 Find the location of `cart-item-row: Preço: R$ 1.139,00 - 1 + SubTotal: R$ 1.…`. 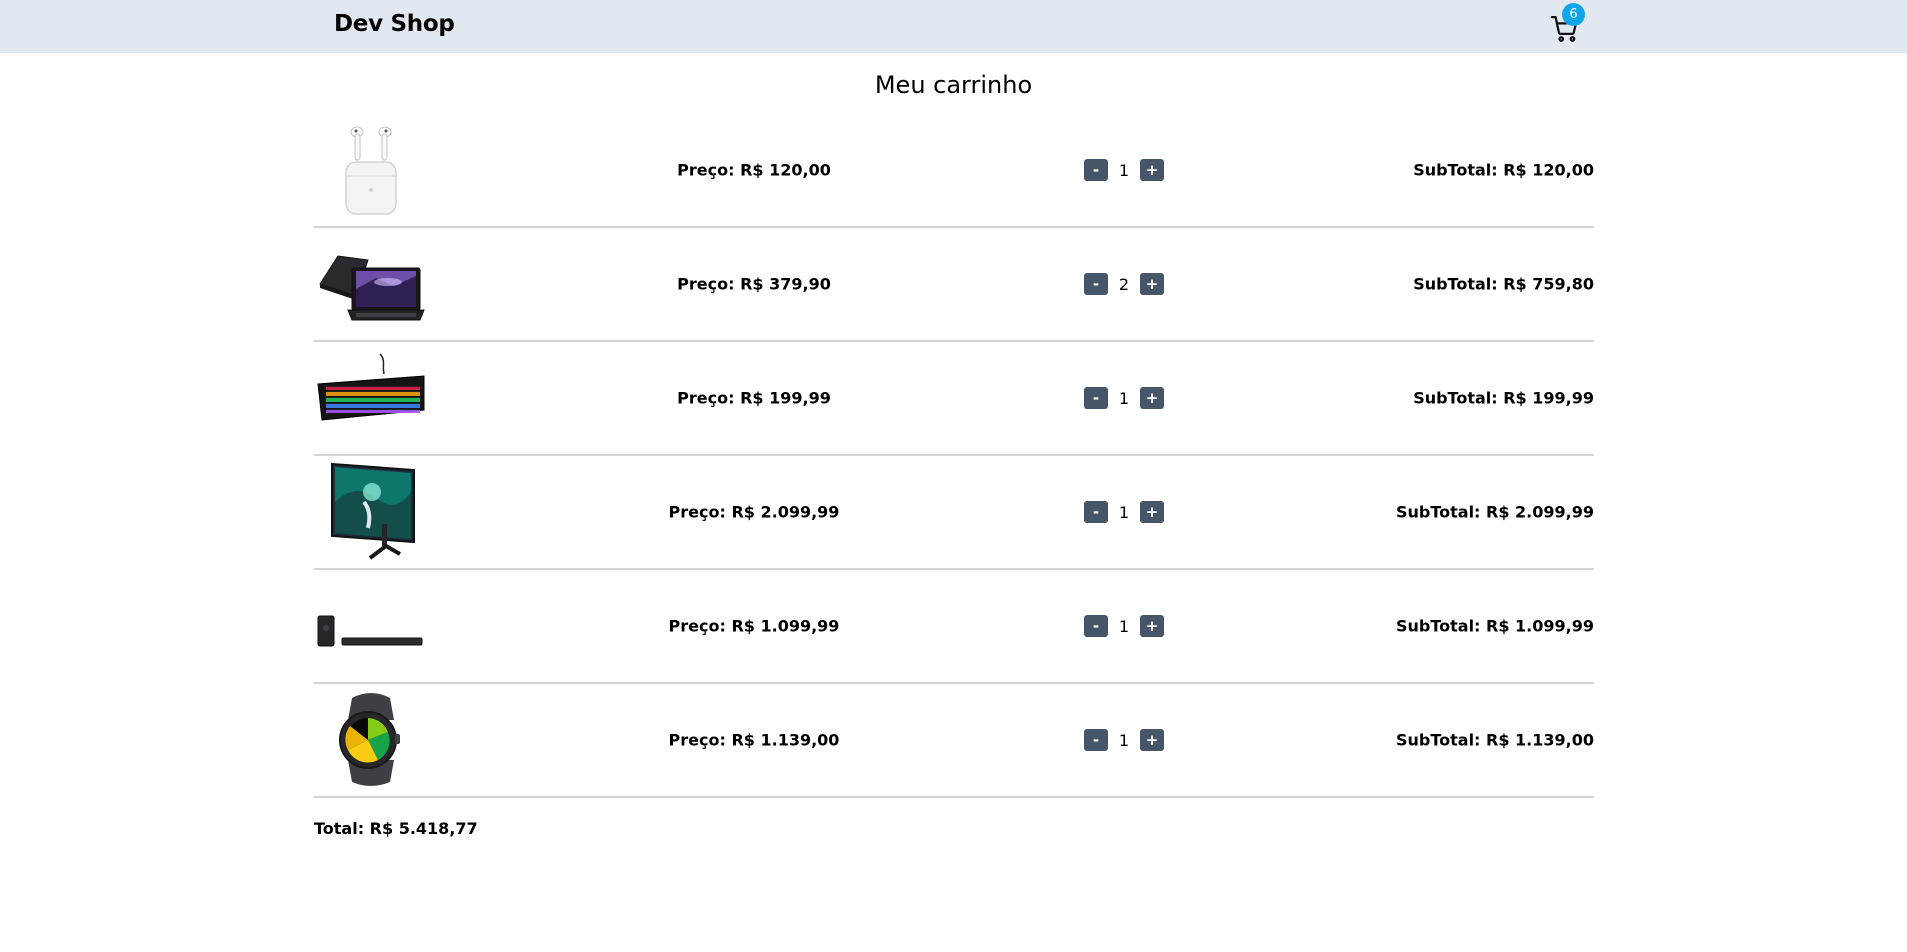

cart-item-row: Preço: R$ 1.139,00 - 1 + SubTotal: R$ 1.… is located at coordinates (954, 741).